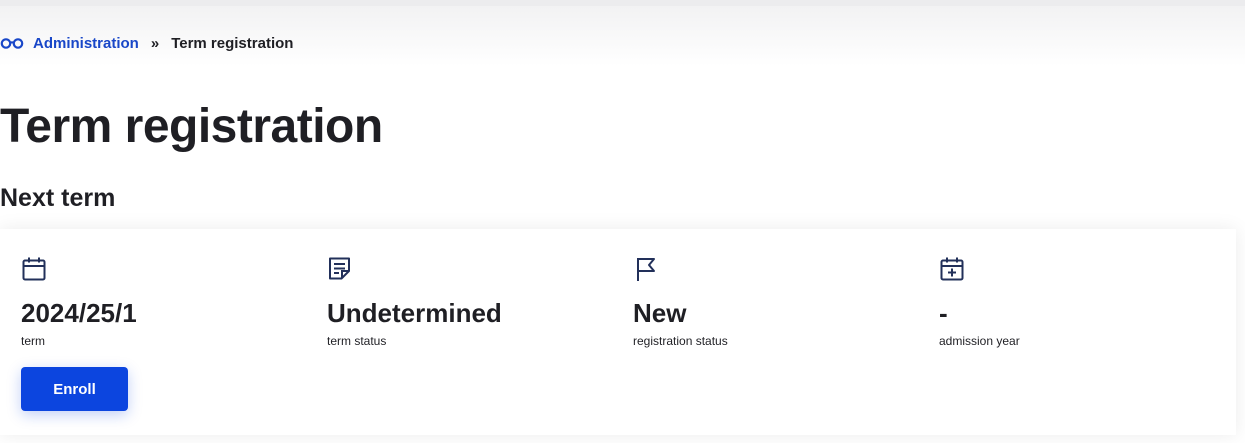 This screenshot has width=1245, height=443. Describe the element at coordinates (34, 269) in the screenshot. I see `calendar-icon` at that location.